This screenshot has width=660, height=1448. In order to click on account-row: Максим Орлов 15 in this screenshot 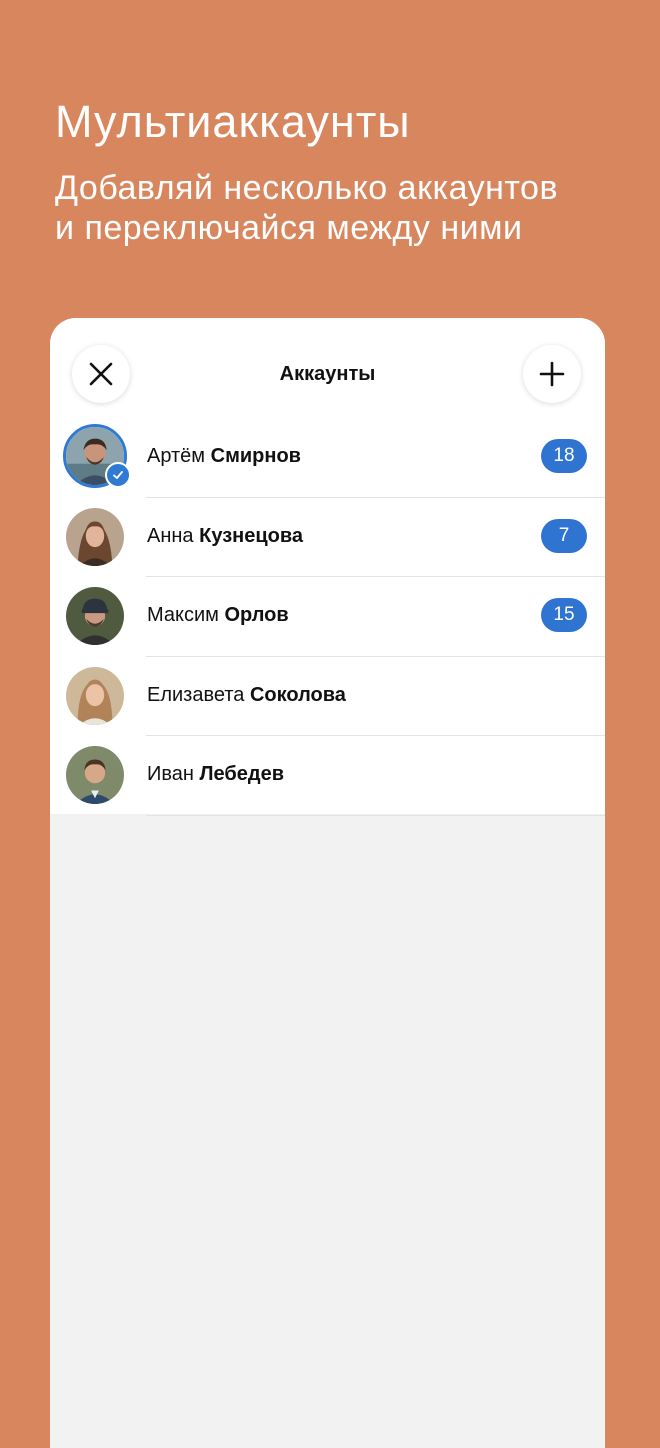, I will do `click(327, 617)`.